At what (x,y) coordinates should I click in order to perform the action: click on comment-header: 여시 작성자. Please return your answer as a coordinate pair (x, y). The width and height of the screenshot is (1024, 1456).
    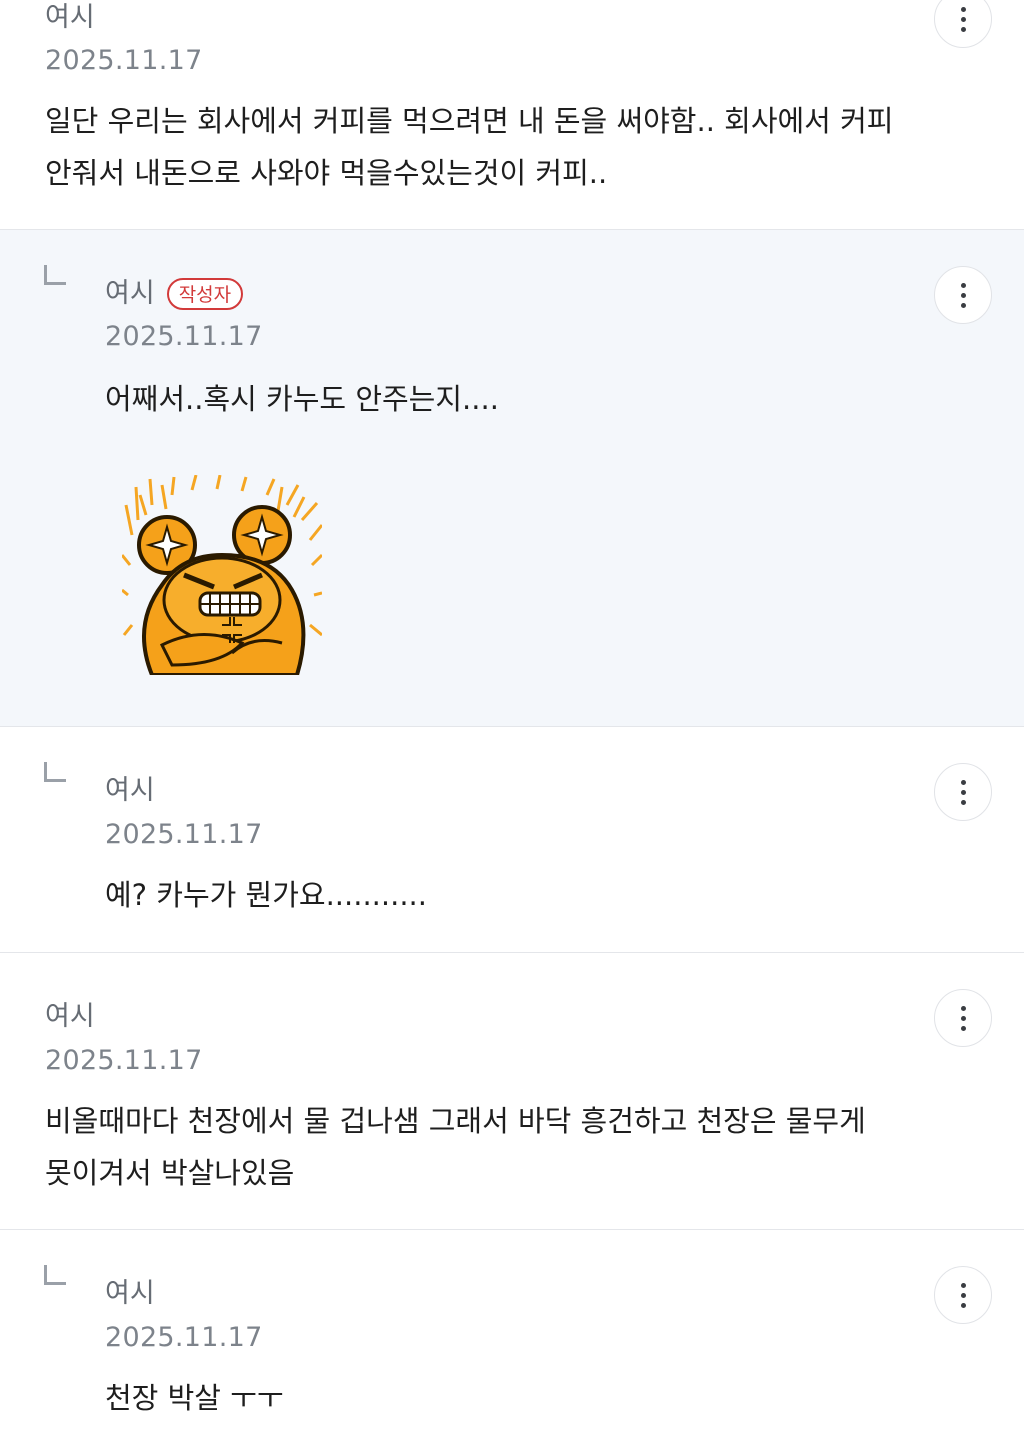
    Looking at the image, I should click on (174, 294).